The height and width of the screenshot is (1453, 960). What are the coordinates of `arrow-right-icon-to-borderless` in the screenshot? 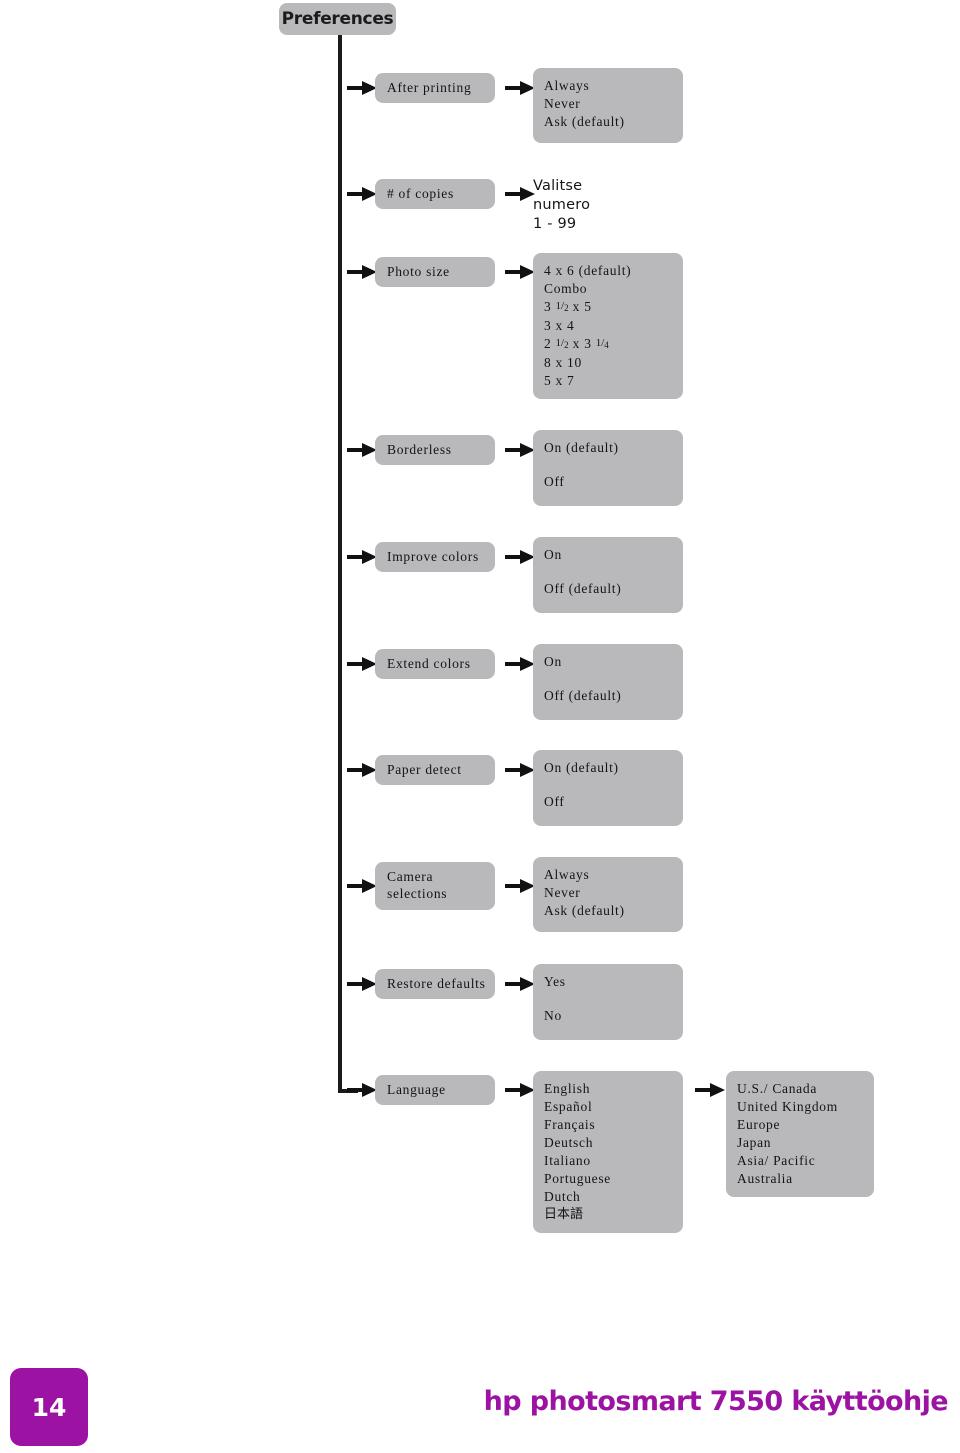 It's located at (362, 450).